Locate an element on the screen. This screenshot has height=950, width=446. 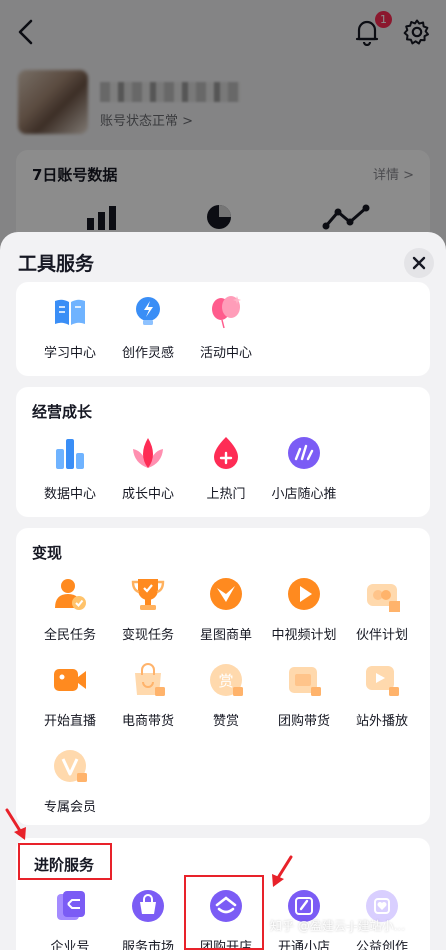
partner-icon is located at coordinates (383, 598).